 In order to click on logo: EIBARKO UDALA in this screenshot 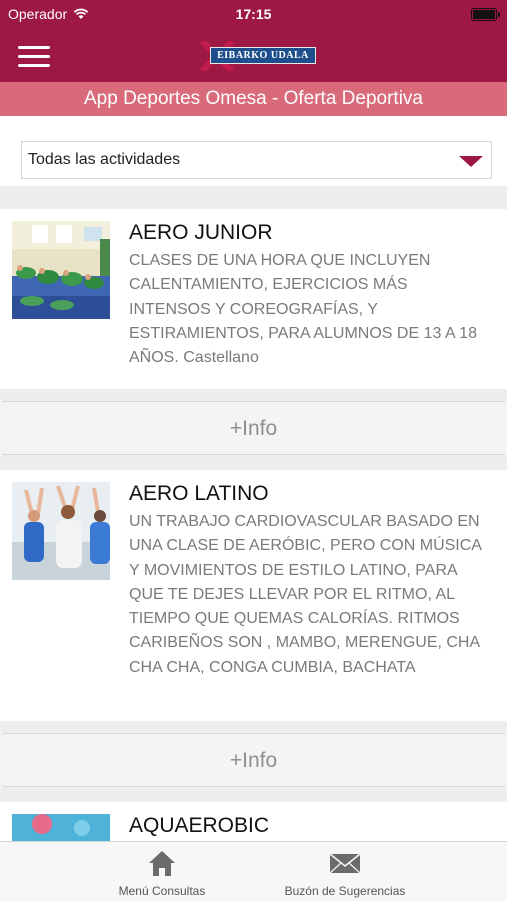, I will do `click(257, 56)`.